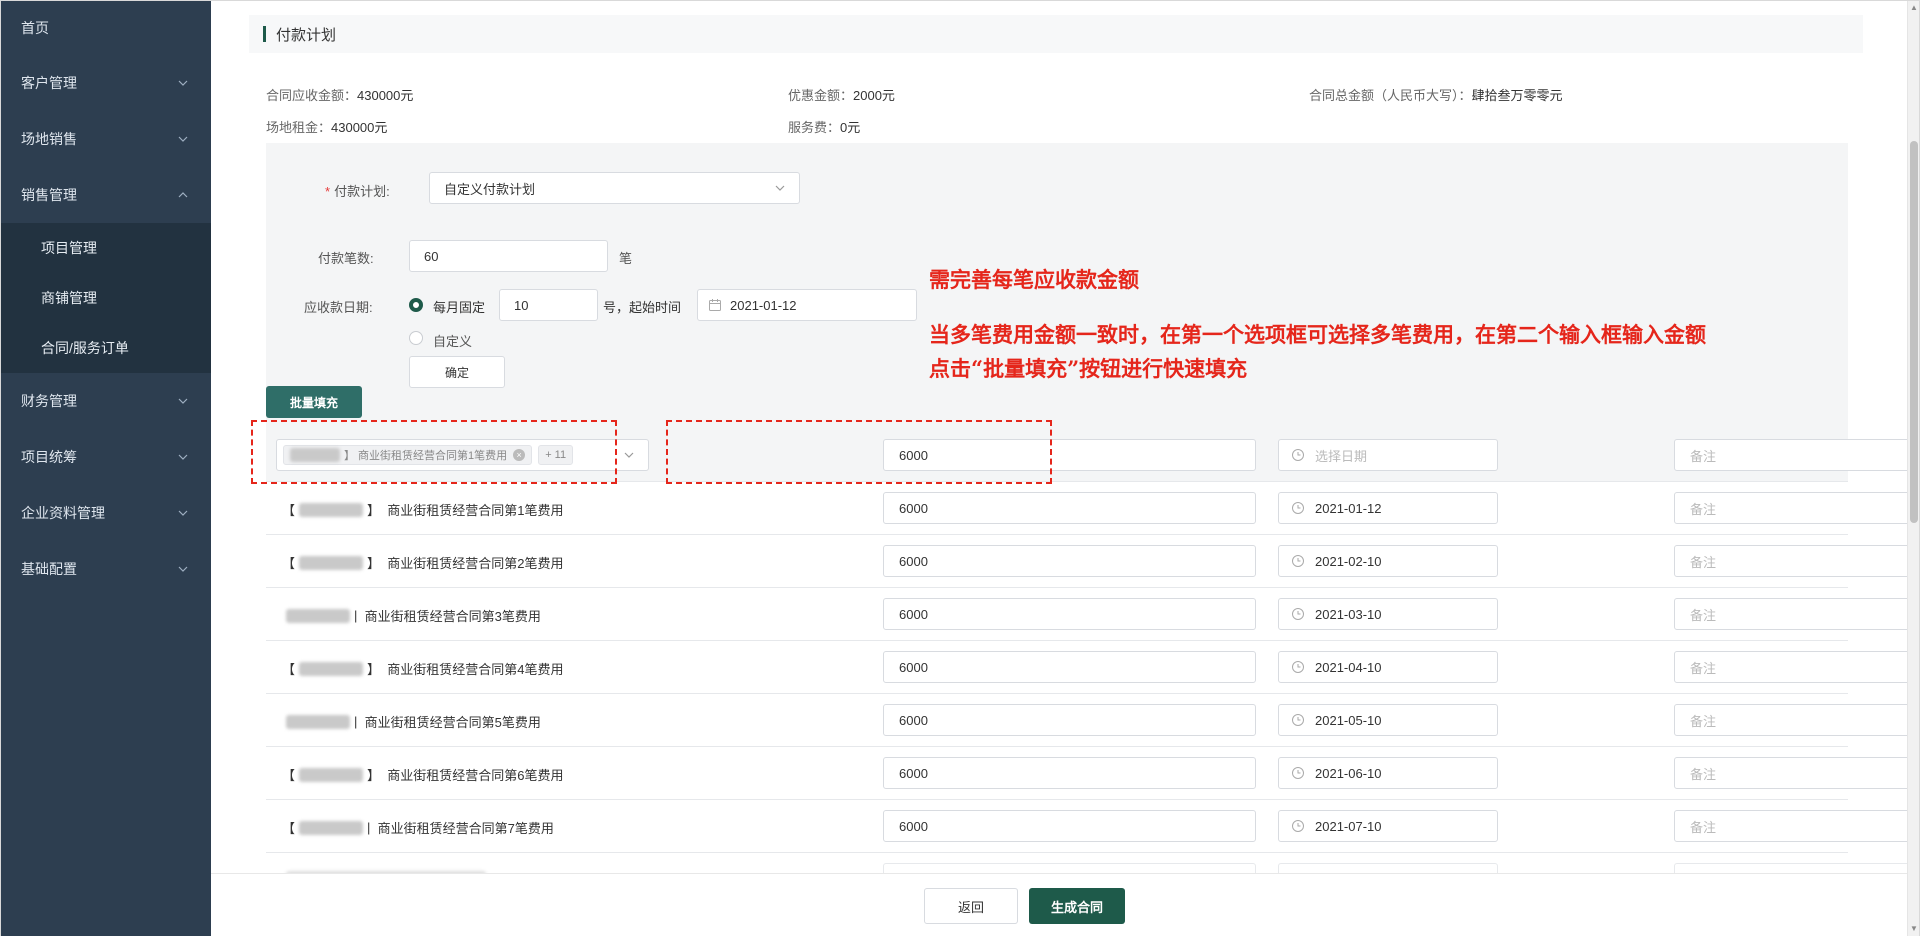 Image resolution: width=1920 pixels, height=936 pixels. Describe the element at coordinates (1388, 508) in the screenshot. I see `date-picker: 2021-01-12` at that location.